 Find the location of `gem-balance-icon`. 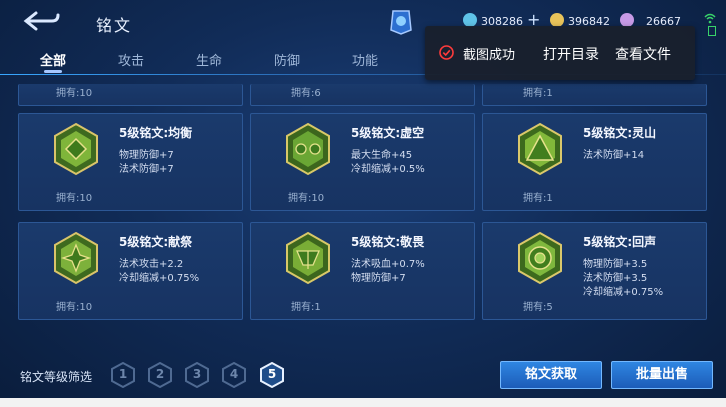

gem-balance-icon is located at coordinates (76, 149).